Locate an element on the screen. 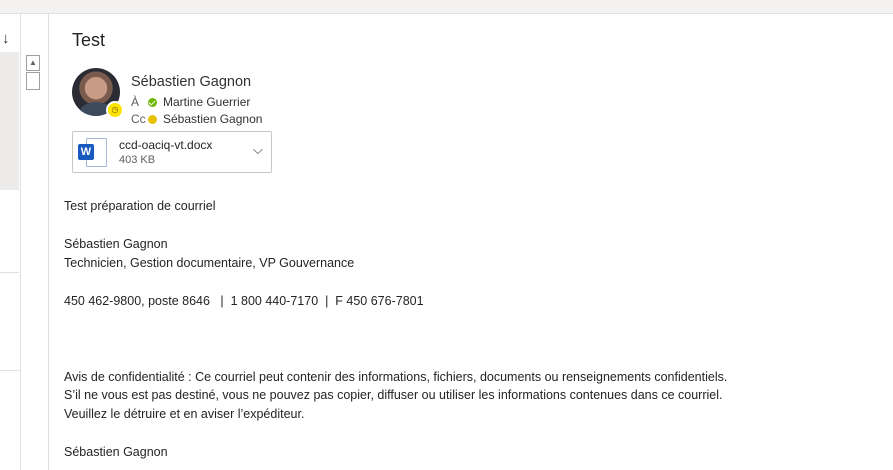 The image size is (893, 470). scroll-up-arrow-icon: ▲ is located at coordinates (33, 63).